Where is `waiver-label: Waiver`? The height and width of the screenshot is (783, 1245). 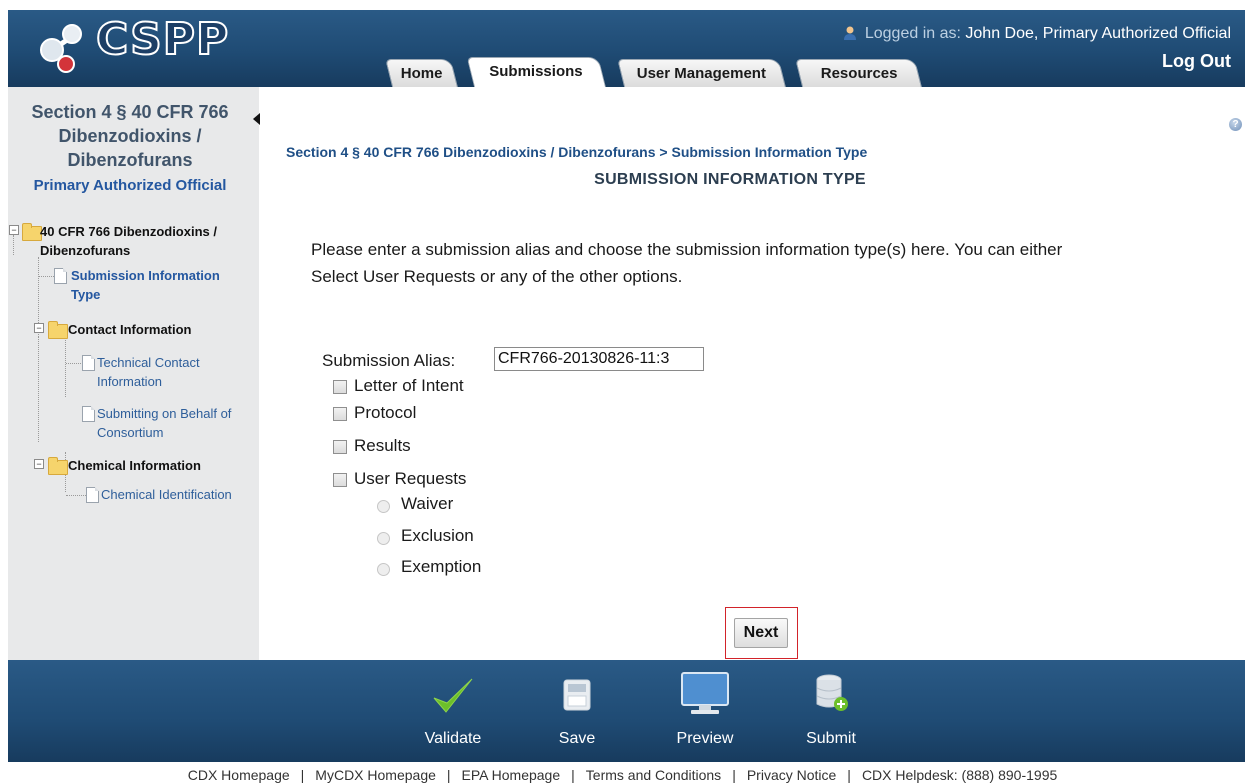
waiver-label: Waiver is located at coordinates (427, 503).